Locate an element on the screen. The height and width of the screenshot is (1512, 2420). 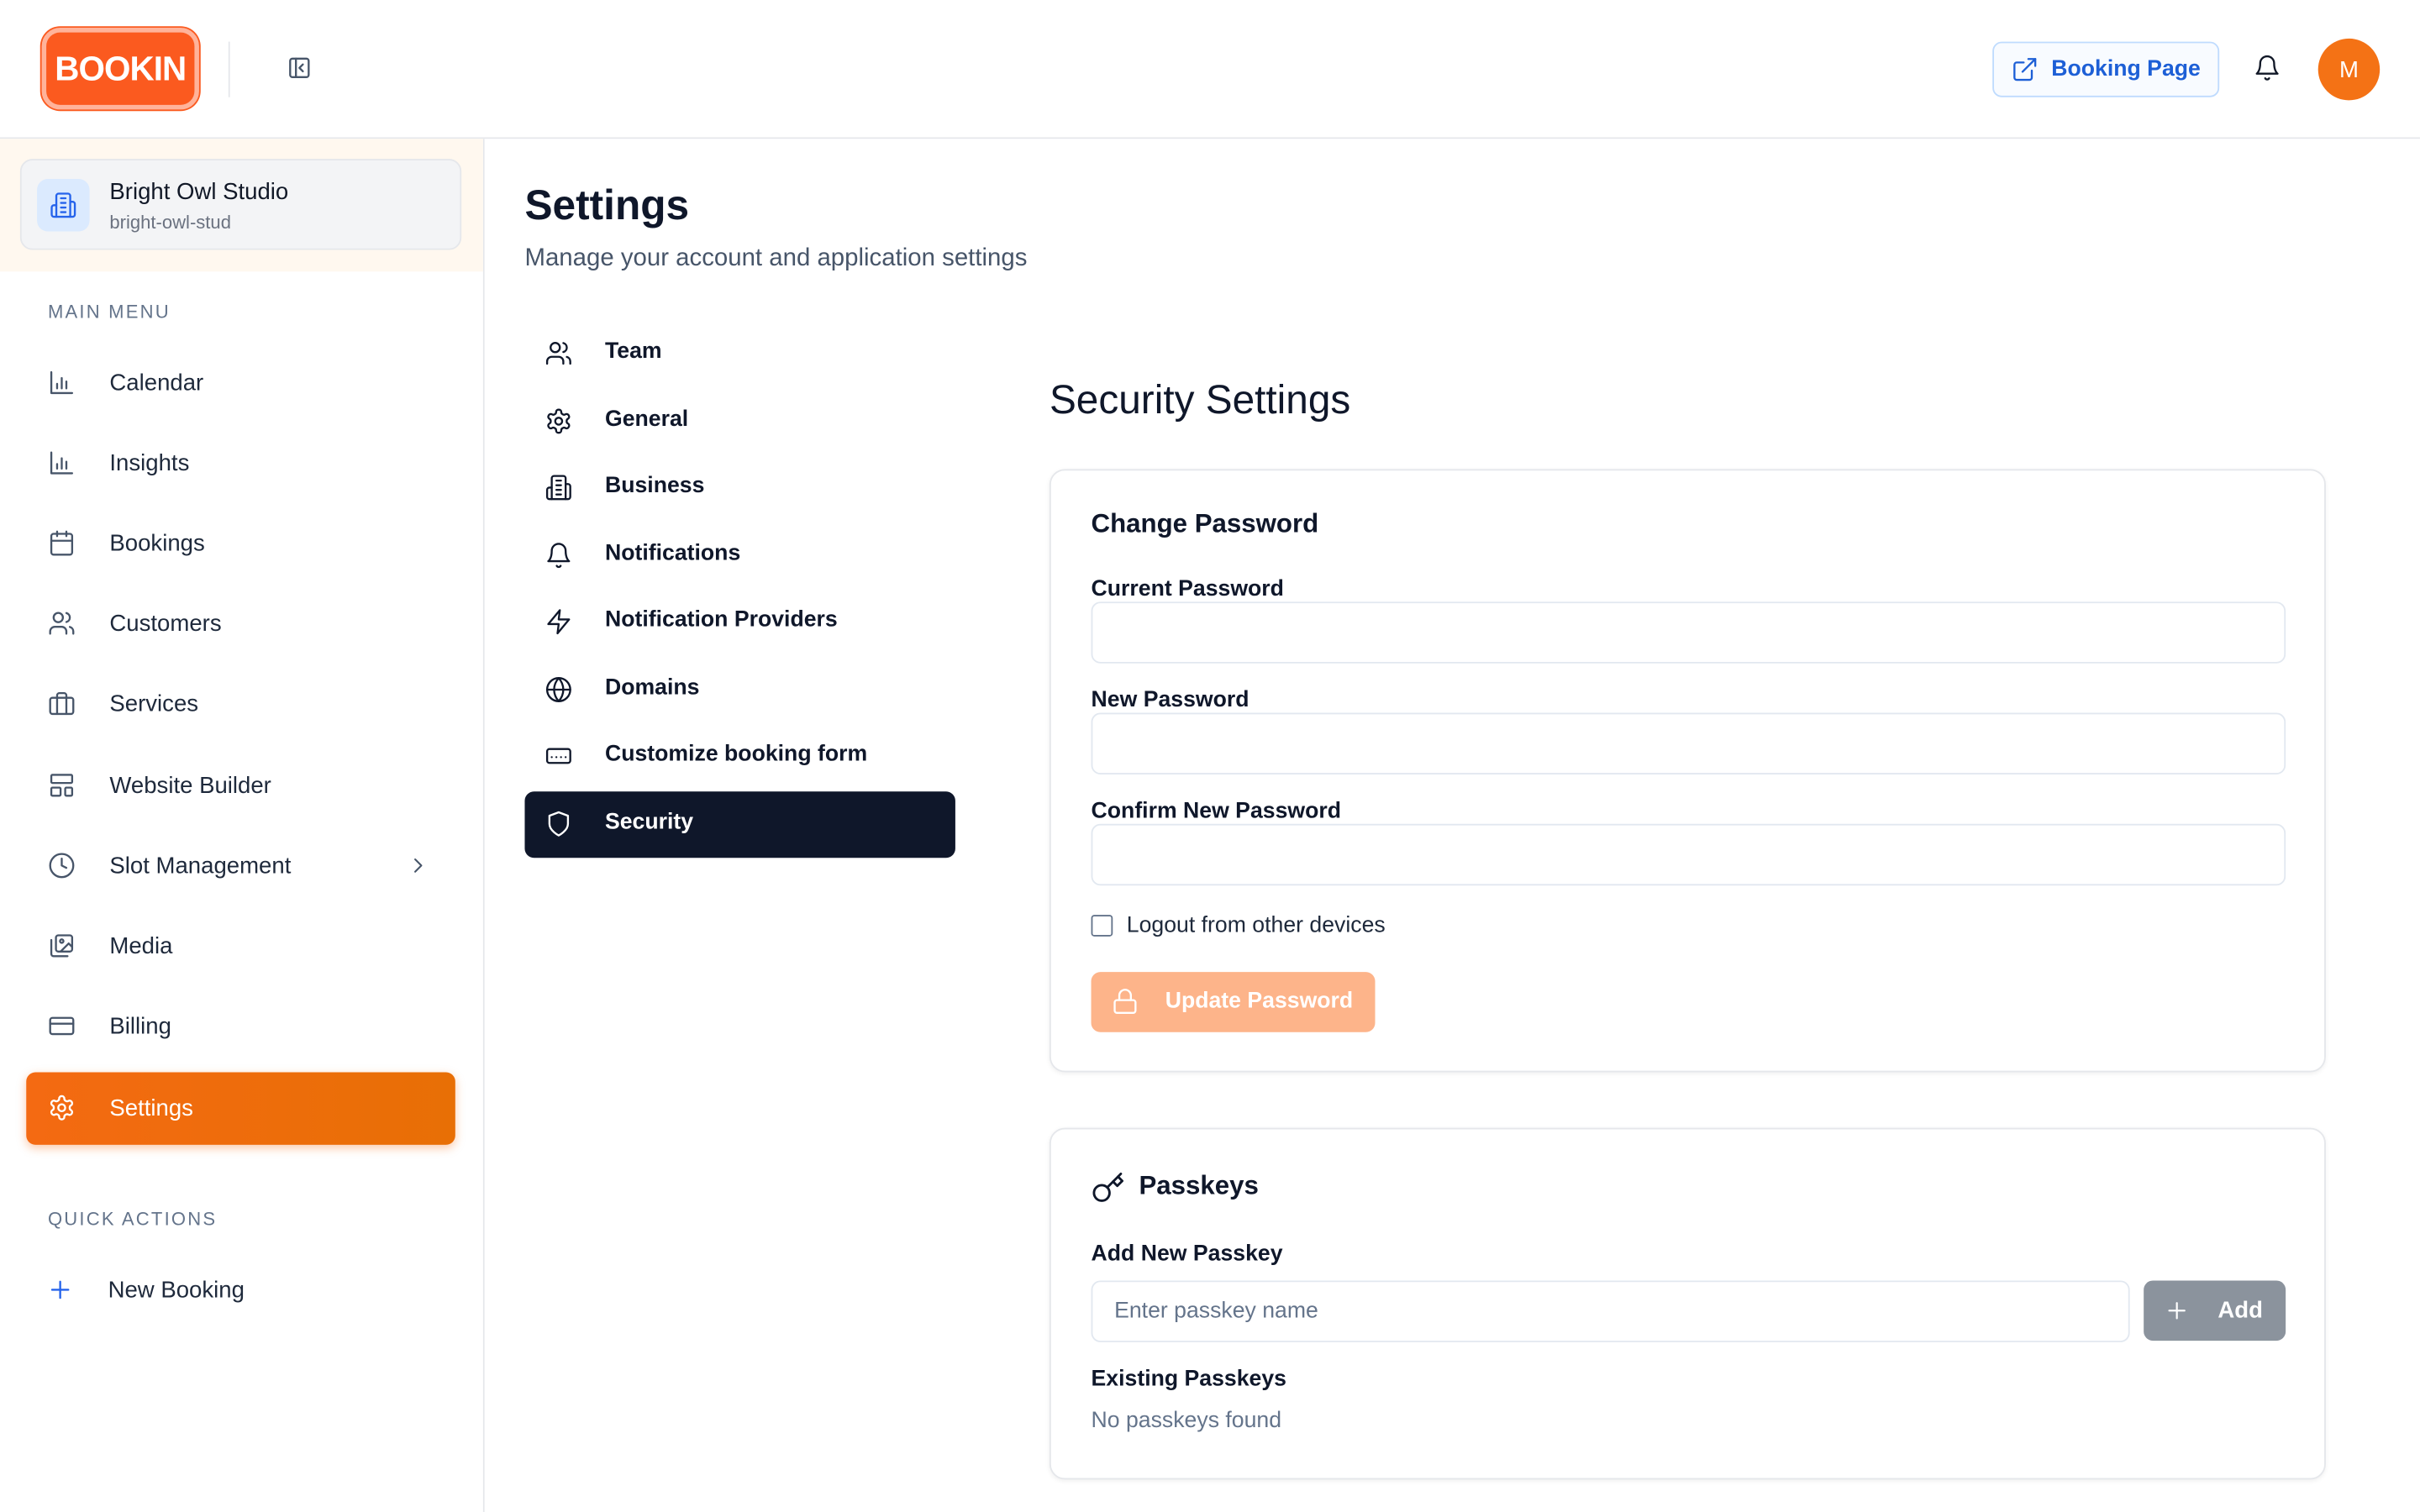
update-password-button: Update Password is located at coordinates (1233, 1002).